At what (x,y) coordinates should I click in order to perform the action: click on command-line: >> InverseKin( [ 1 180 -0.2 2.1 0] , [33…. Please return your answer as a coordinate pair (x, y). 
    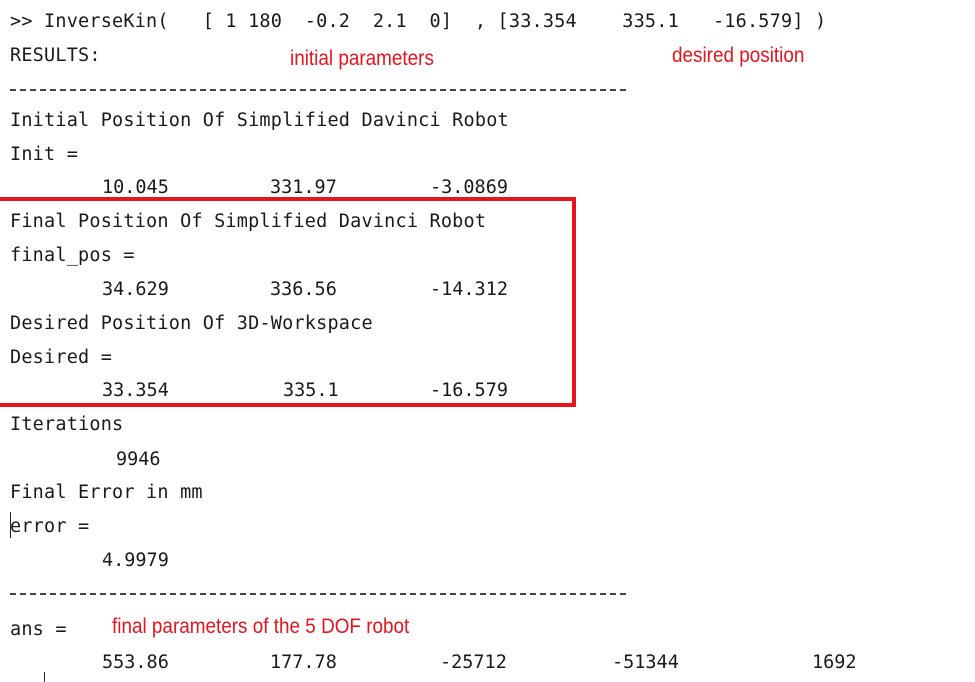
    Looking at the image, I should click on (418, 21).